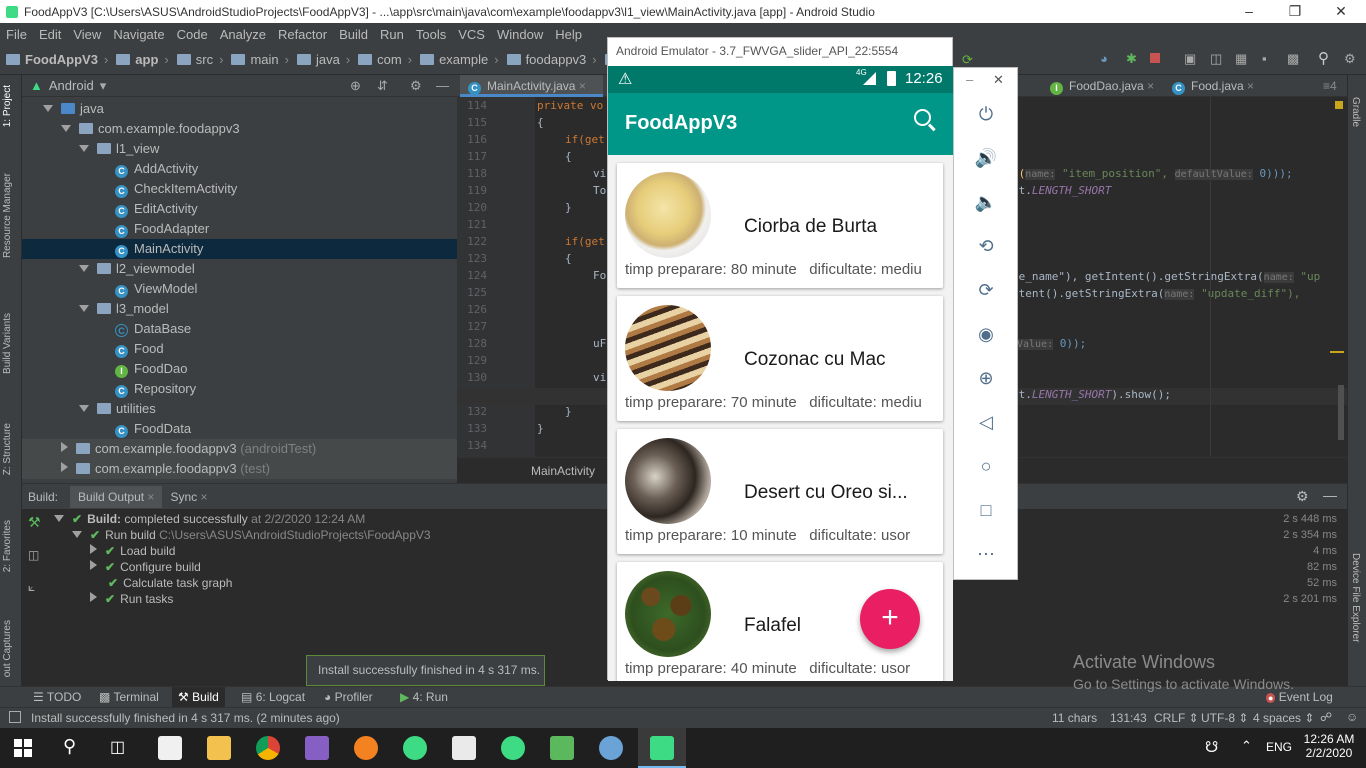 This screenshot has height=768, width=1366. I want to click on tab-todo: ☰ TODO, so click(57, 697).